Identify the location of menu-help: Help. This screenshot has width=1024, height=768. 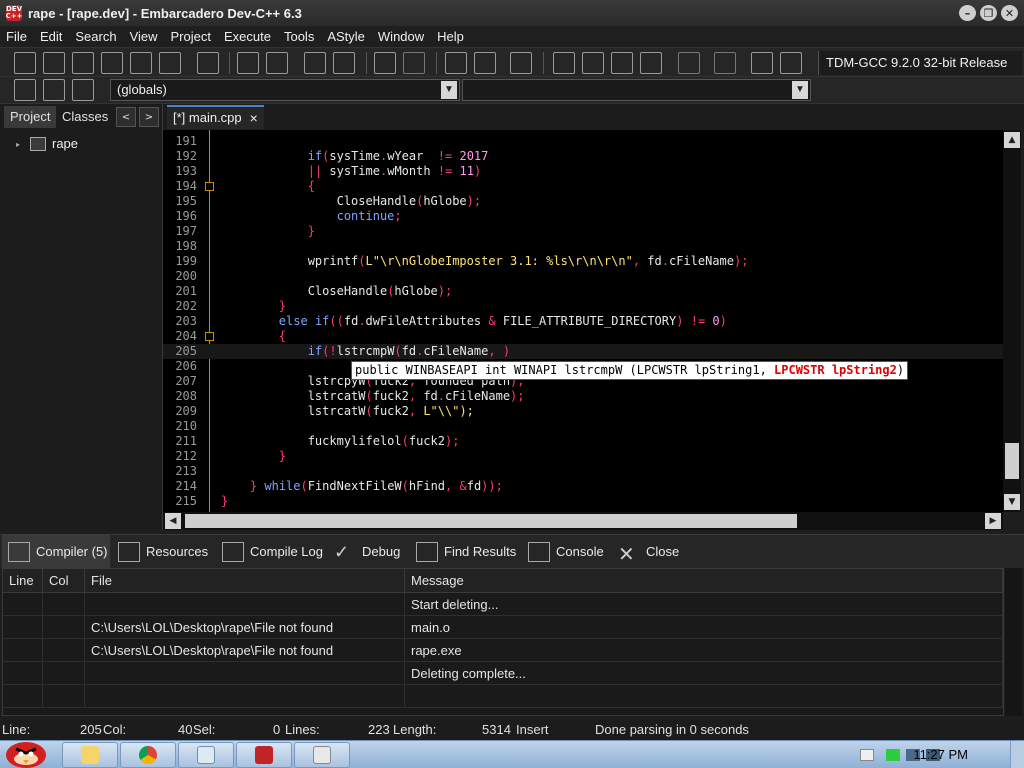
(450, 36).